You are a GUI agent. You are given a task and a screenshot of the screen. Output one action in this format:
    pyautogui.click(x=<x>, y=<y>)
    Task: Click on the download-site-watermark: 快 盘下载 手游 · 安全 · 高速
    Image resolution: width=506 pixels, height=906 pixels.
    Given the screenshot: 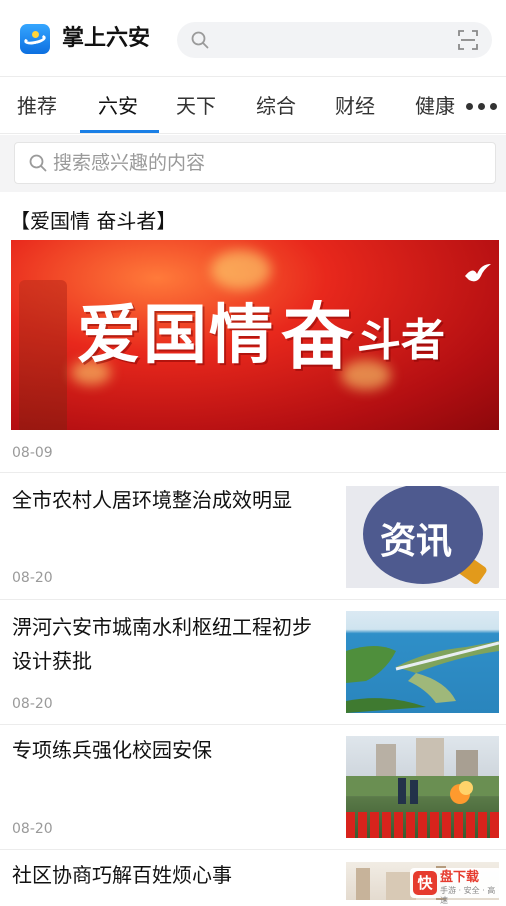 What is the action you would take?
    pyautogui.click(x=456, y=886)
    